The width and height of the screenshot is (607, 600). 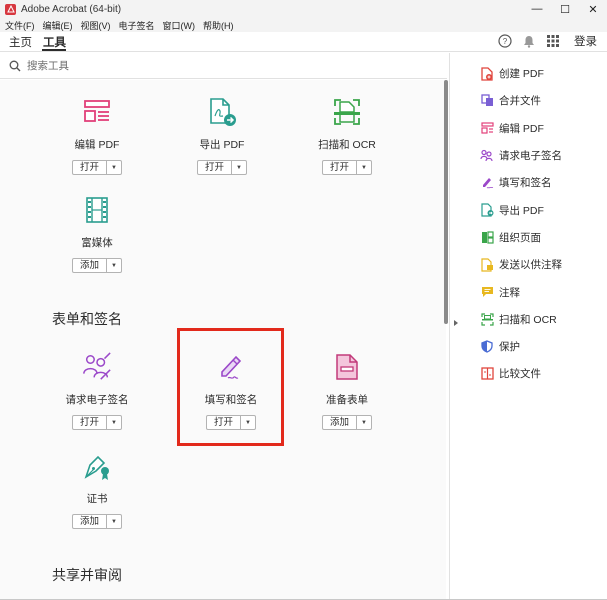 I want to click on tool-rich-media: 富媒体 添加 ▼, so click(x=97, y=234).